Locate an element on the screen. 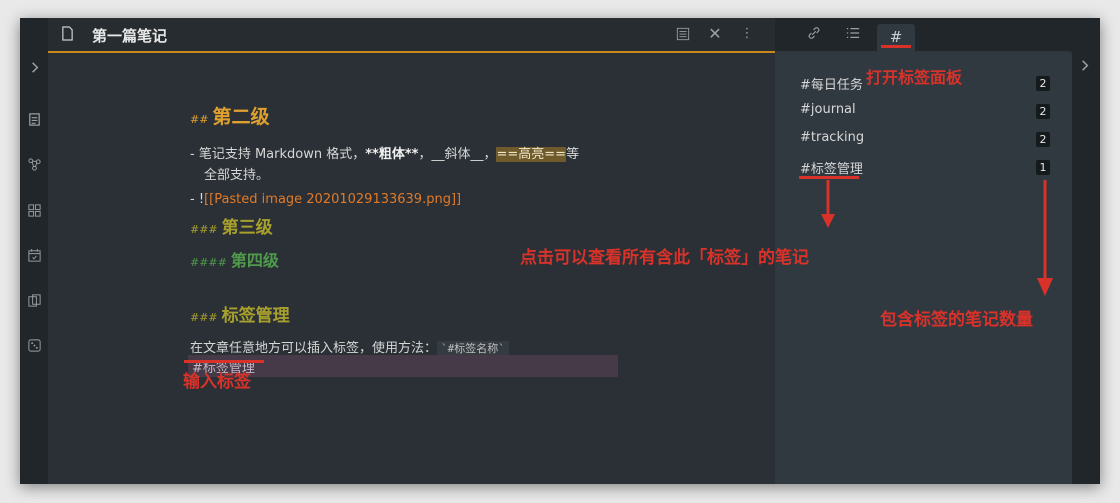 The width and height of the screenshot is (1120, 503). bullet-2: - ![[Pasted image 20201029133639.png]] is located at coordinates (326, 199).